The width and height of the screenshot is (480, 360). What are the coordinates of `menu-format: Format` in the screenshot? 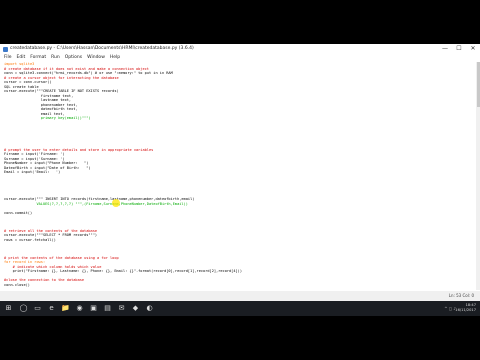 It's located at (38, 57).